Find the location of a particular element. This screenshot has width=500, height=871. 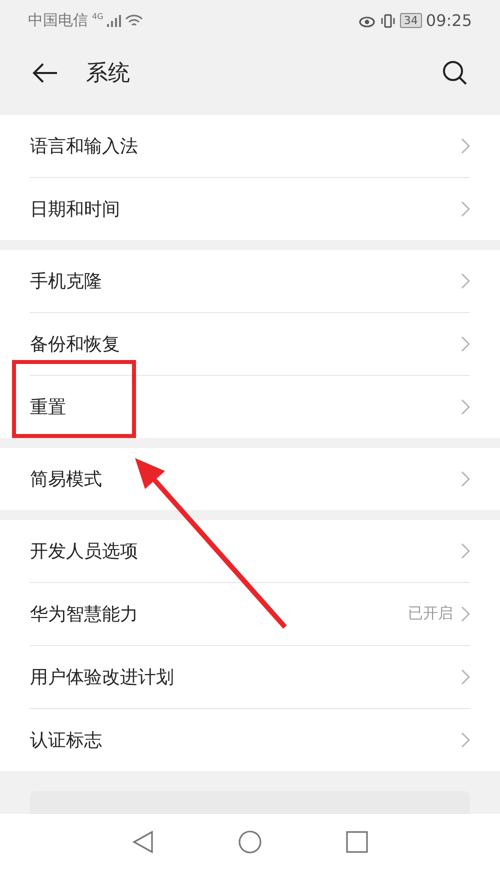

settings-item: 手机克隆 is located at coordinates (250, 281).